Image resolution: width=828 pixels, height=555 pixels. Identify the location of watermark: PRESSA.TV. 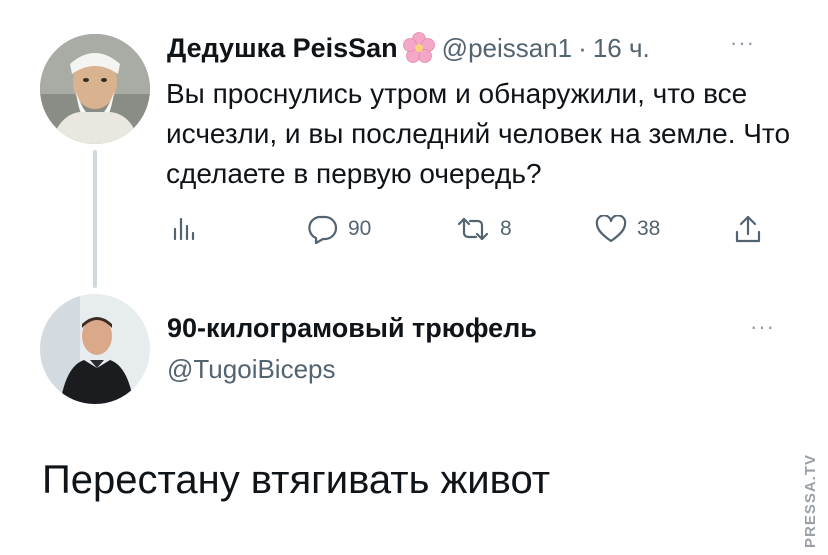
(810, 495).